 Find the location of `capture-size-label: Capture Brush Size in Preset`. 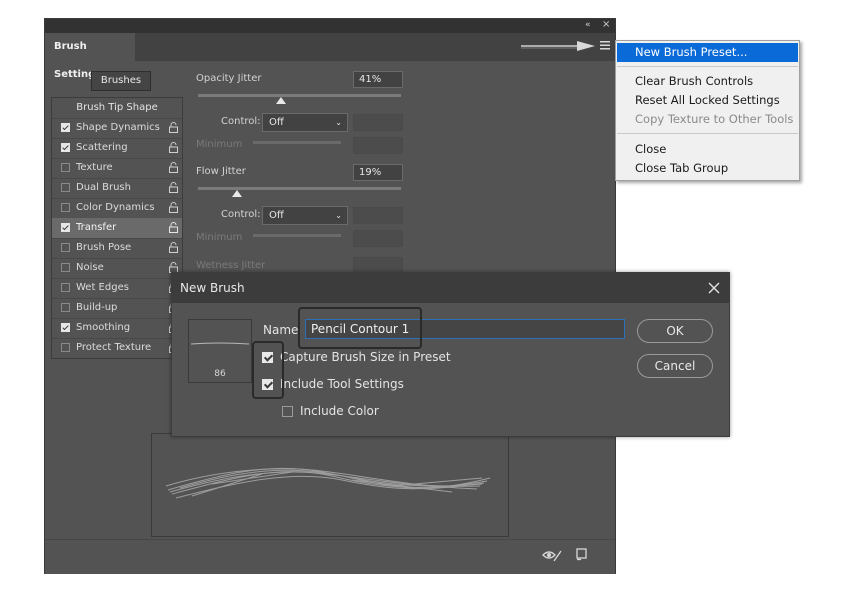

capture-size-label: Capture Brush Size in Preset is located at coordinates (365, 357).